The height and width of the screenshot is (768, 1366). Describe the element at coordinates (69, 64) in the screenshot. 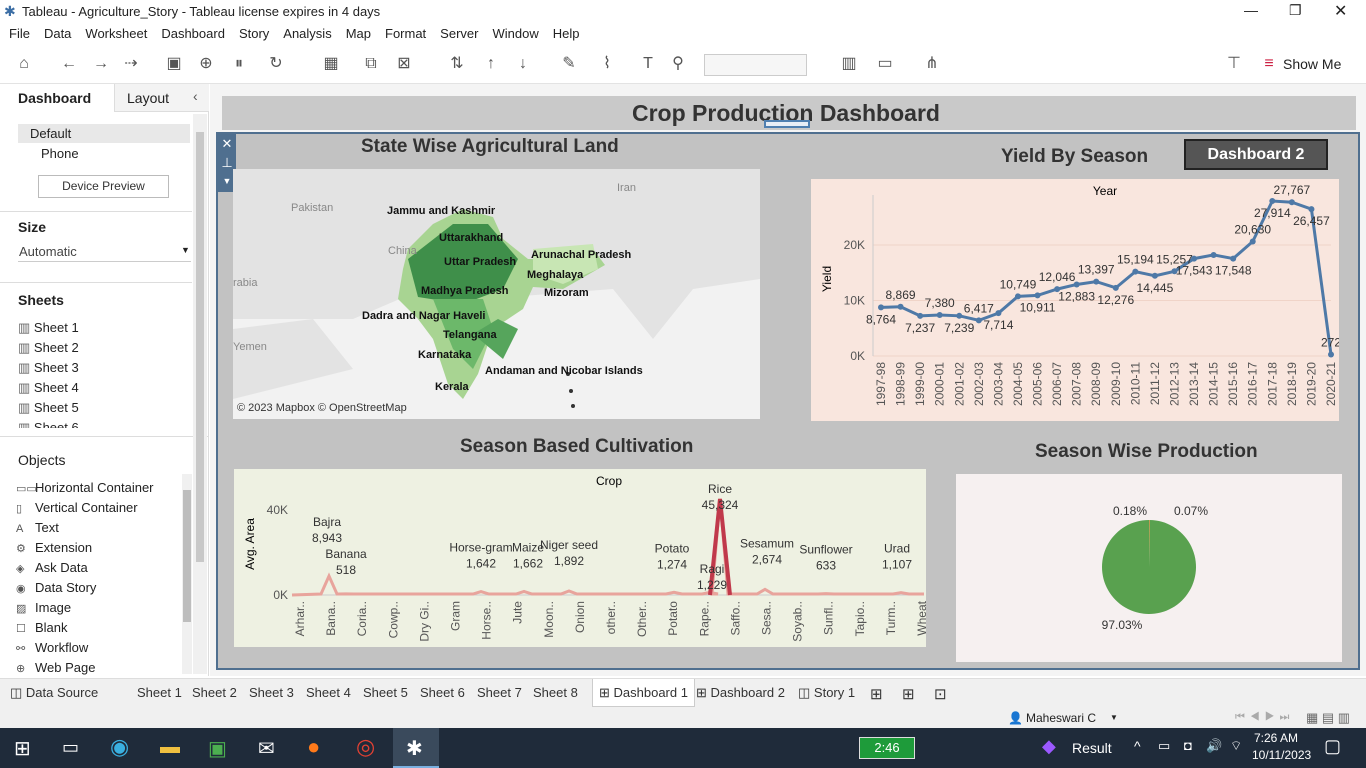

I see `undo-icon: ←` at that location.